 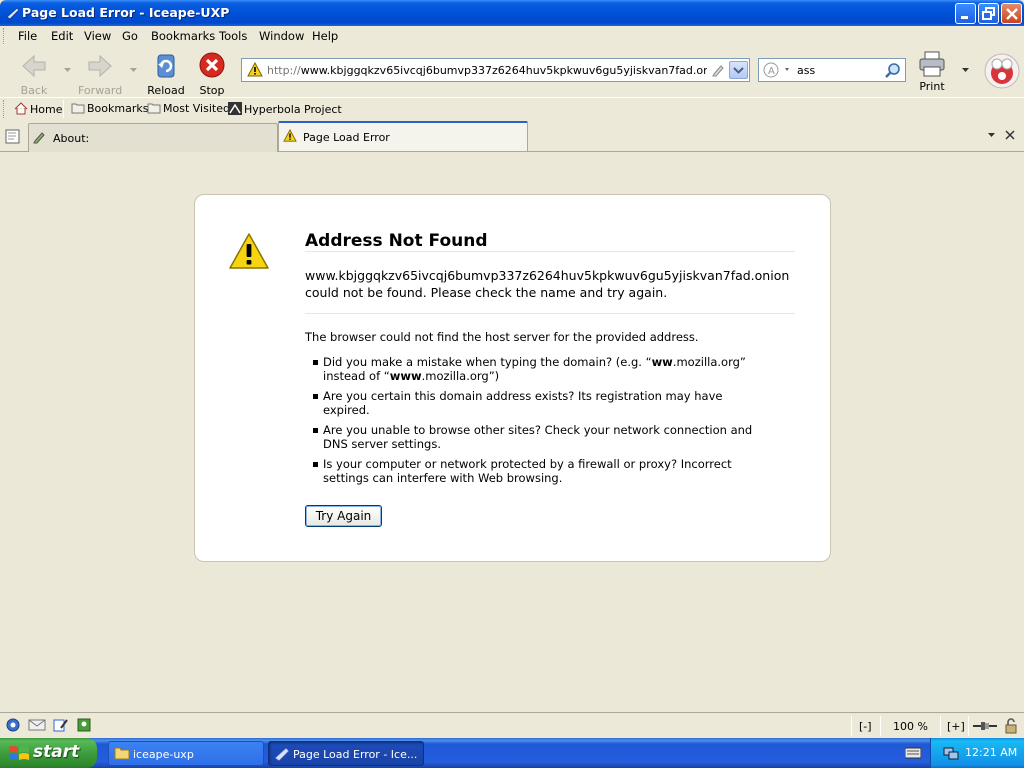 What do you see at coordinates (932, 72) in the screenshot?
I see `print-button: Print` at bounding box center [932, 72].